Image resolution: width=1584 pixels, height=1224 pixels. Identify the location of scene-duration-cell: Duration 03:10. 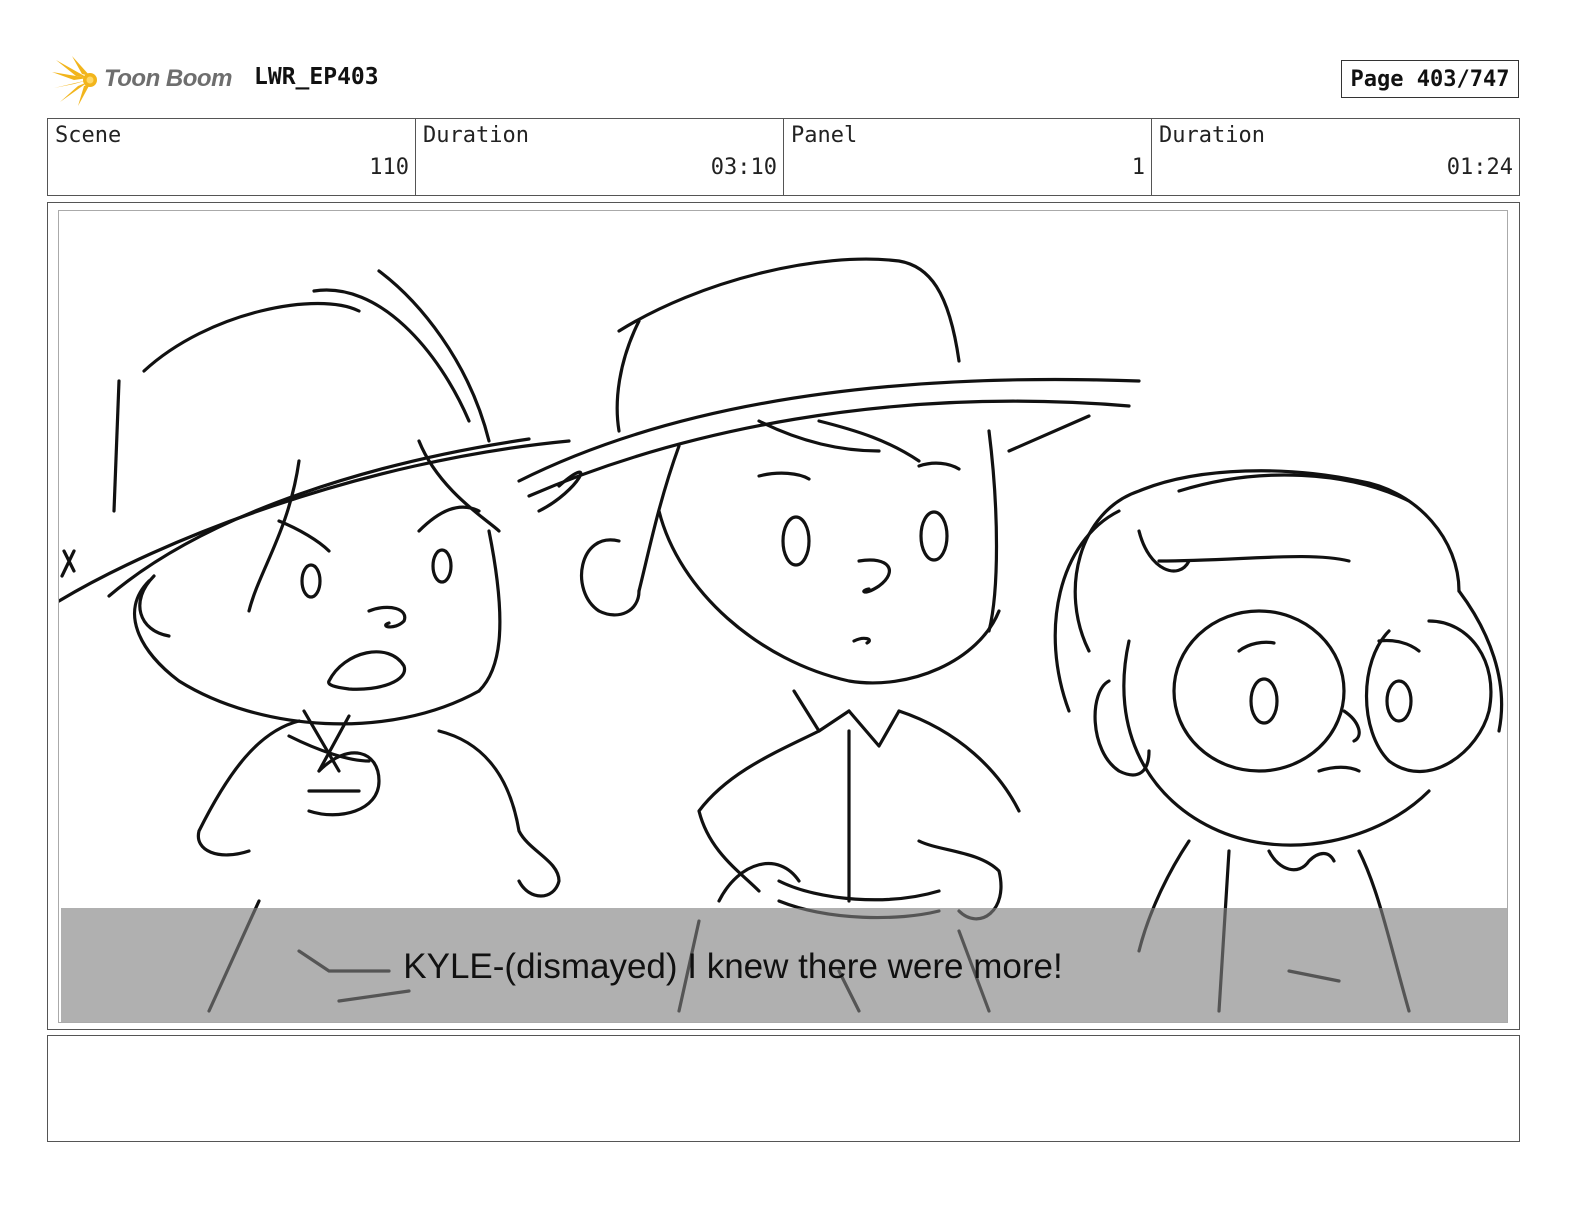
(600, 157).